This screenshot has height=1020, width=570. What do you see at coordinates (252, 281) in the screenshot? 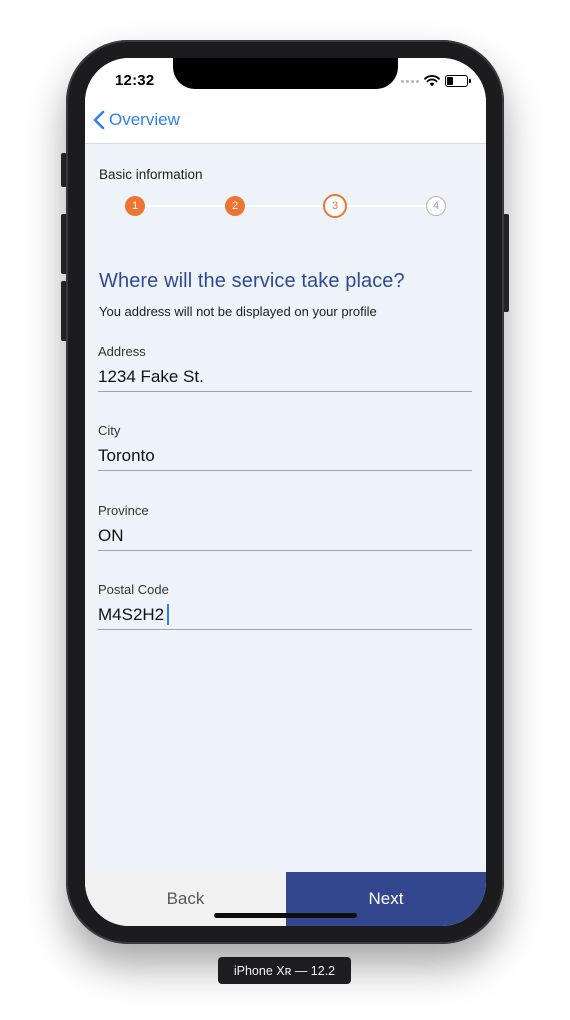
I see `page-title: Where will the service take place?` at bounding box center [252, 281].